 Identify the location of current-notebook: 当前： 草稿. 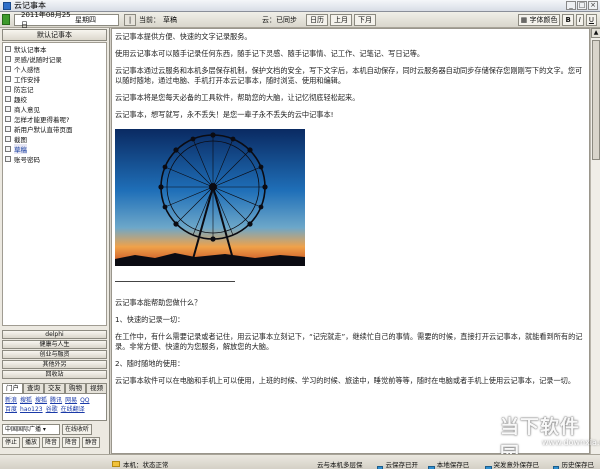
(158, 20).